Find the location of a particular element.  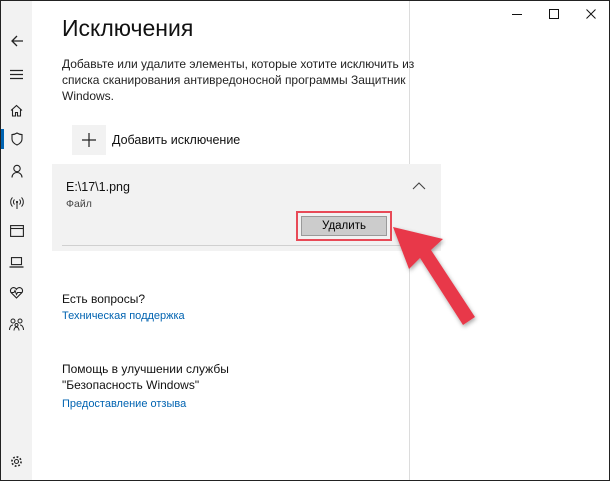

sidebar-item-virus-protection is located at coordinates (16, 139).